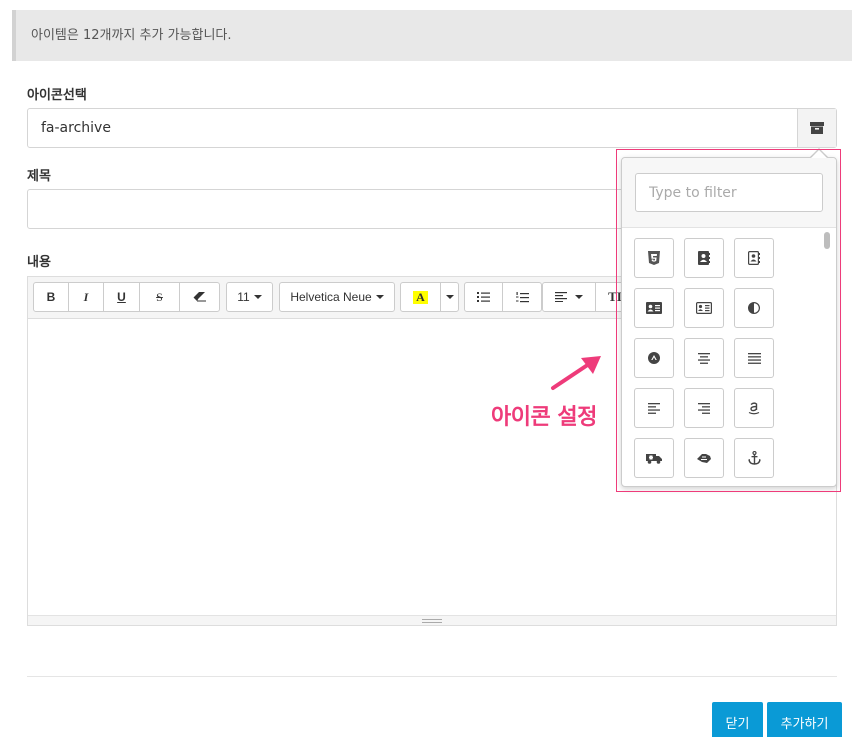 Image resolution: width=853 pixels, height=737 pixels. What do you see at coordinates (86, 297) in the screenshot?
I see `italic-button: I` at bounding box center [86, 297].